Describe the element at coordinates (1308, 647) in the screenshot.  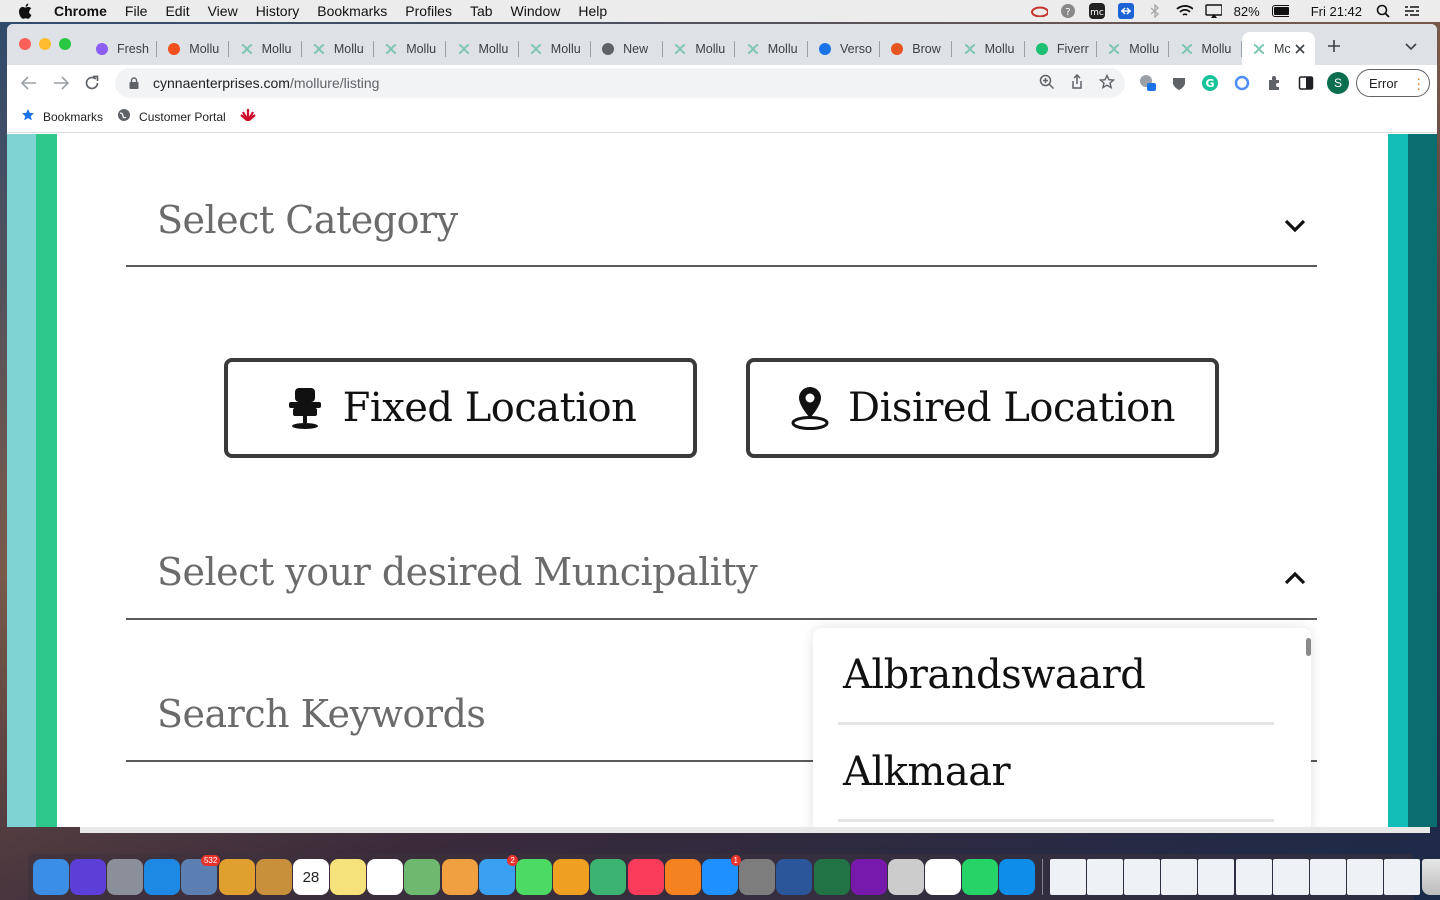
I see `dropdown-scrollbar` at that location.